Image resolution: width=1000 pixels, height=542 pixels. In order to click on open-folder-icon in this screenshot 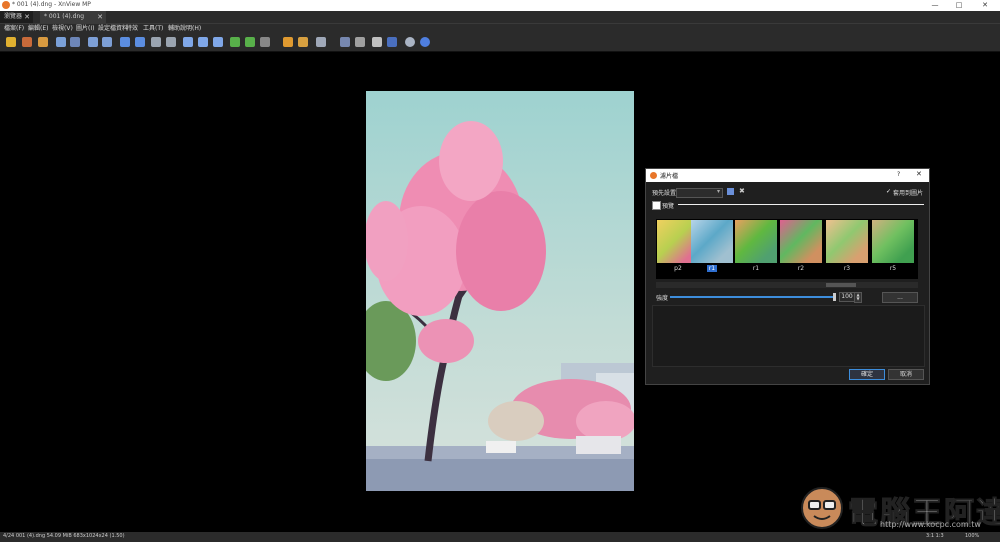, I will do `click(11, 42)`.